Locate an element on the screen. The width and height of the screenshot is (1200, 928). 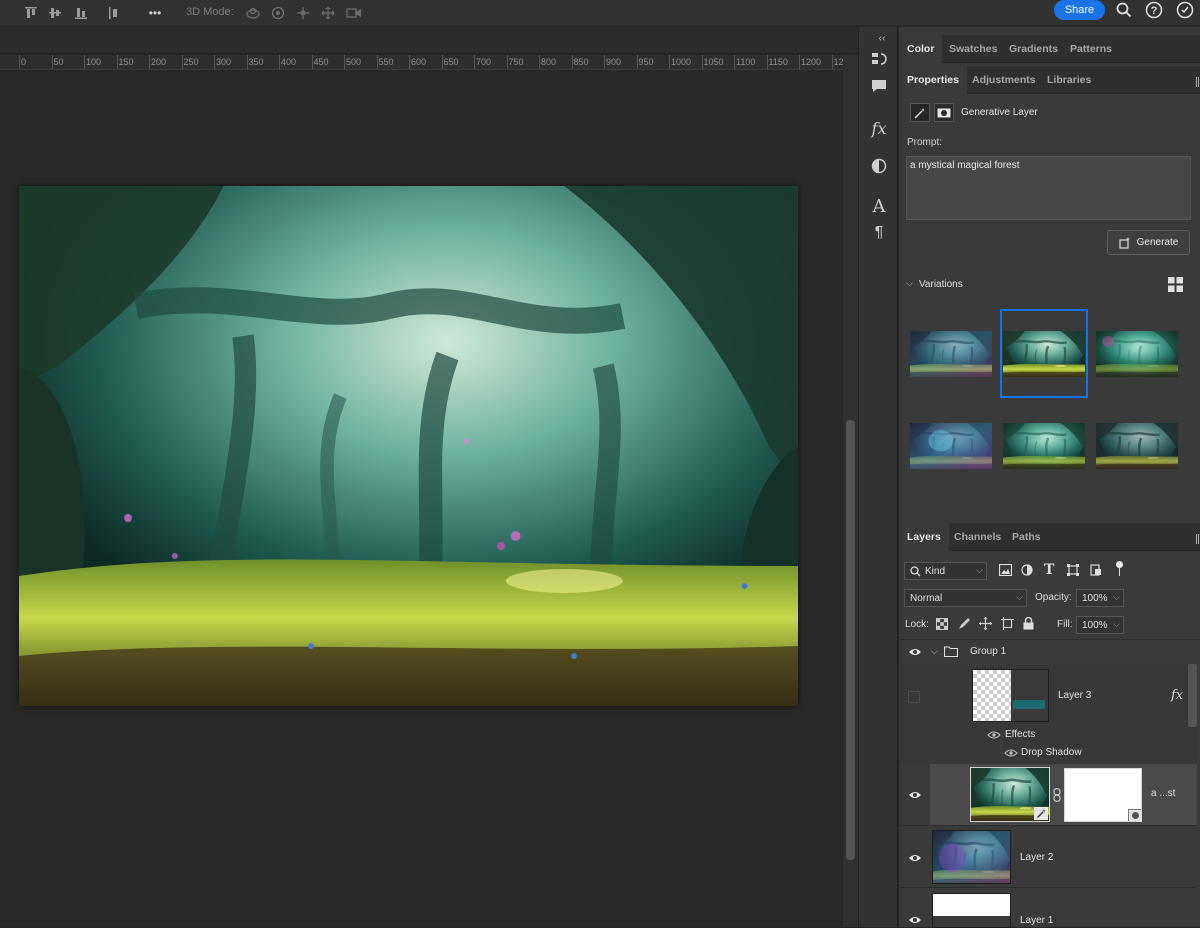
effects-eye-icon is located at coordinates (994, 735).